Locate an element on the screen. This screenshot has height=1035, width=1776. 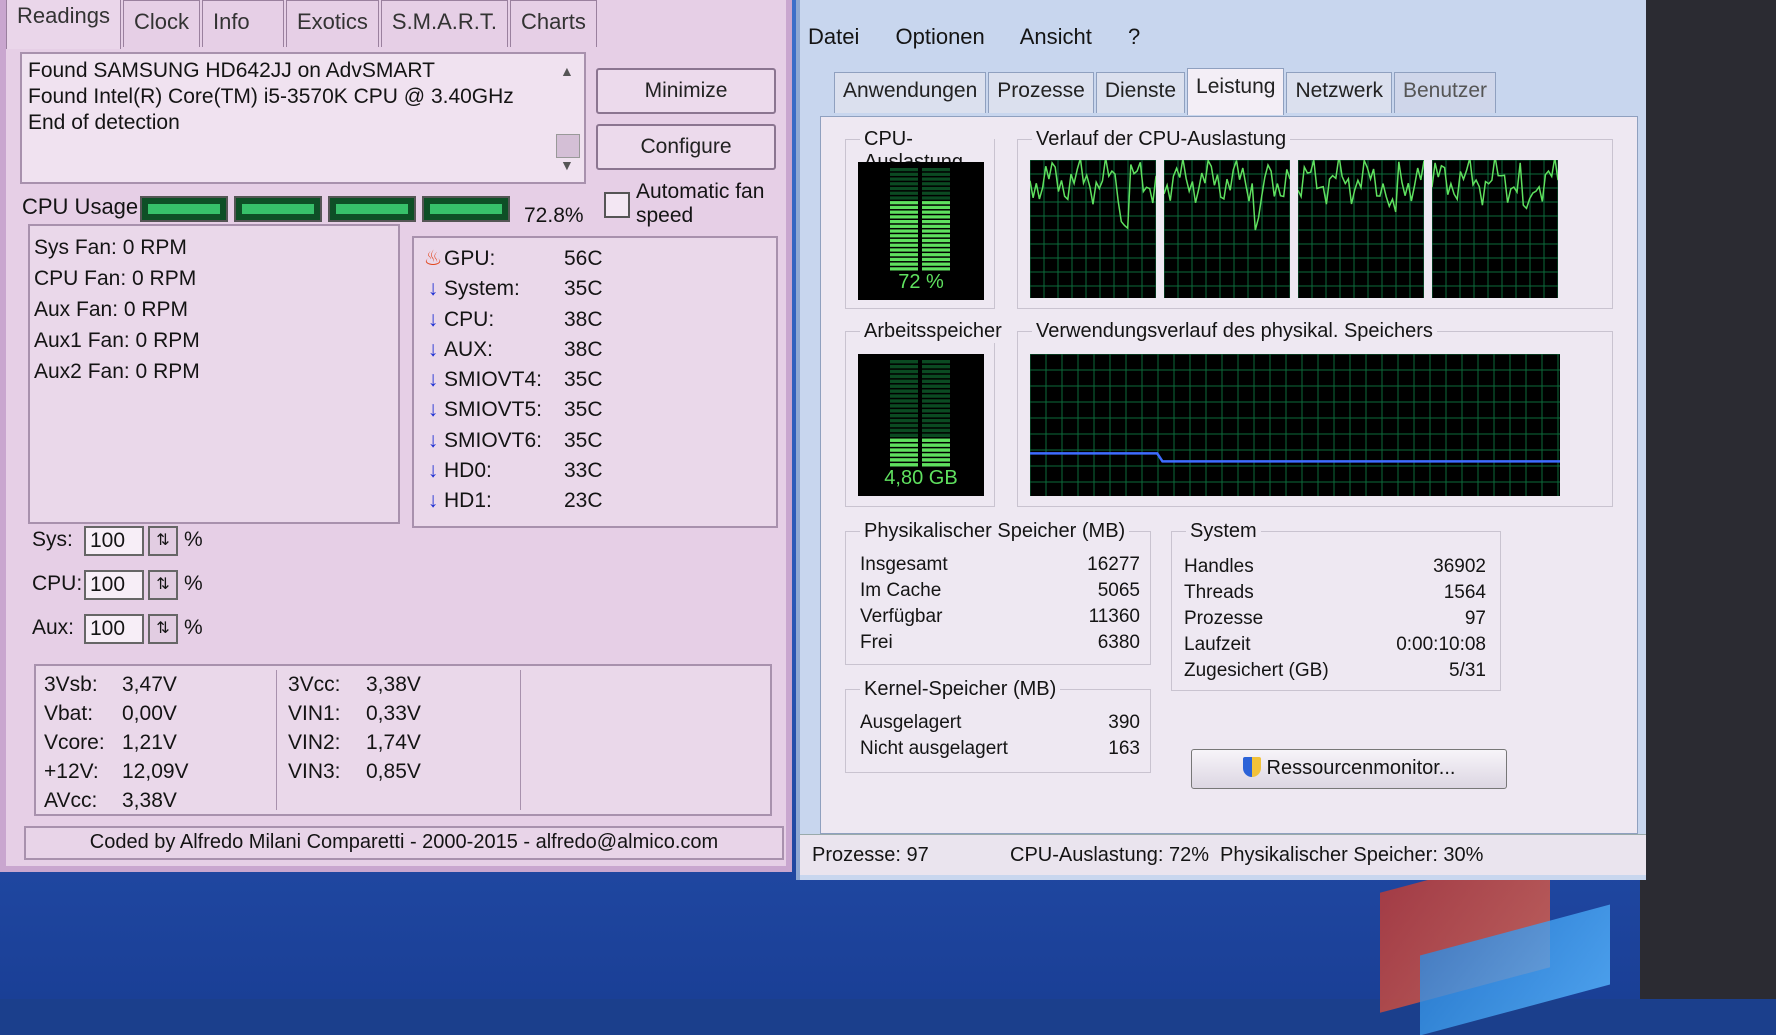
voltage-name: AVcc: is located at coordinates (71, 800).